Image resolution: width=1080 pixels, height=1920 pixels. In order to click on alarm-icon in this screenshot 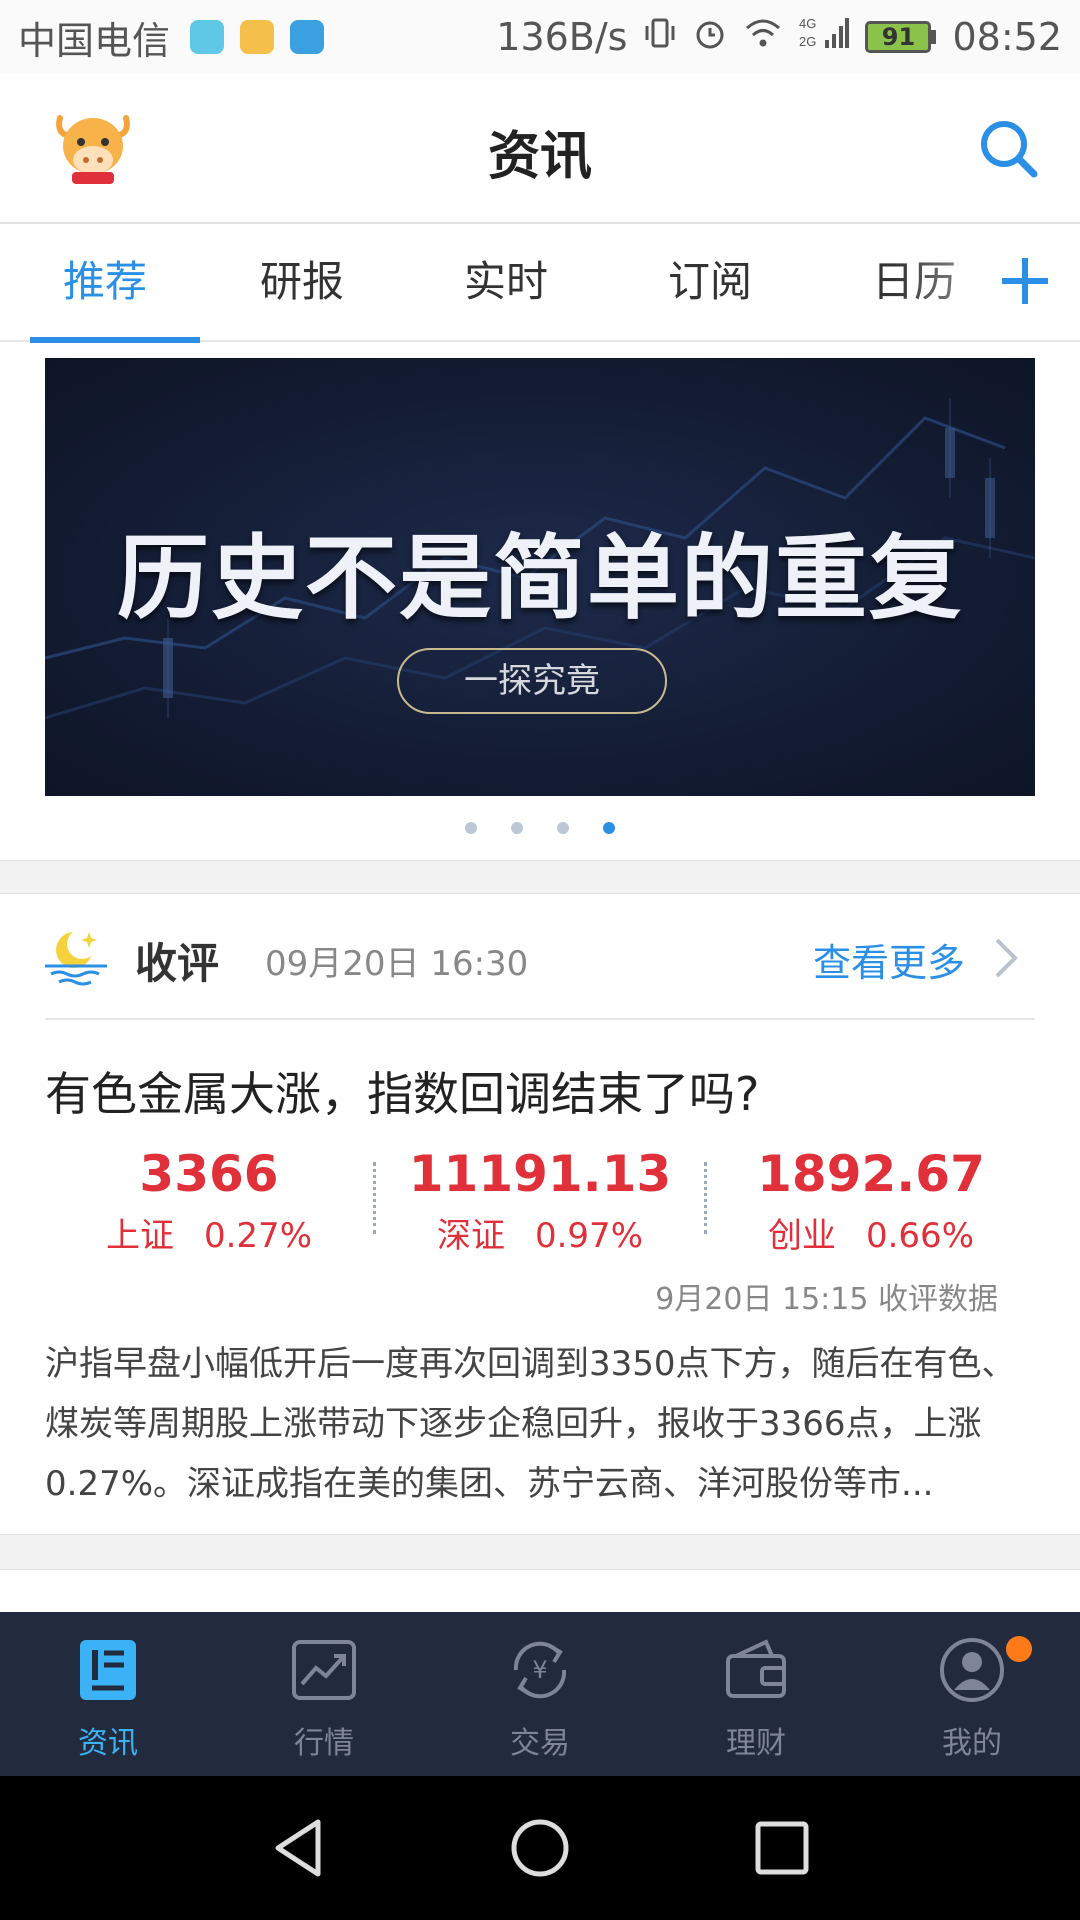, I will do `click(710, 37)`.